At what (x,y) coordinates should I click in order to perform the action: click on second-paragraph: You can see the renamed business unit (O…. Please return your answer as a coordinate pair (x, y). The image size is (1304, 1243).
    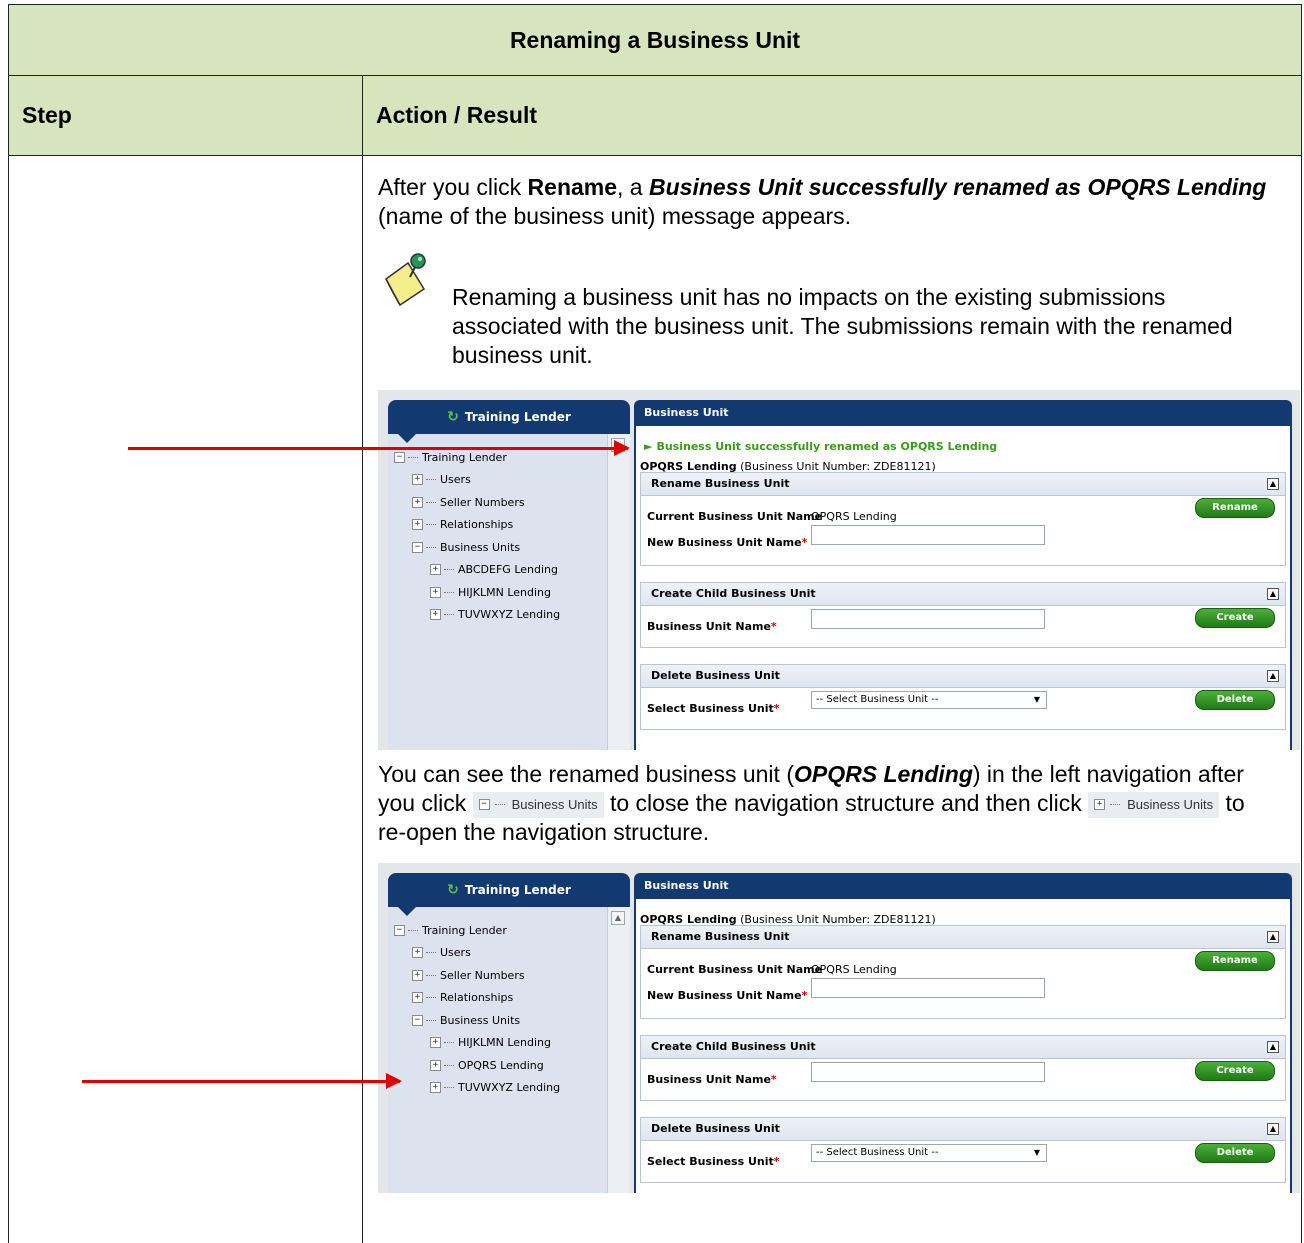
    Looking at the image, I should click on (839, 803).